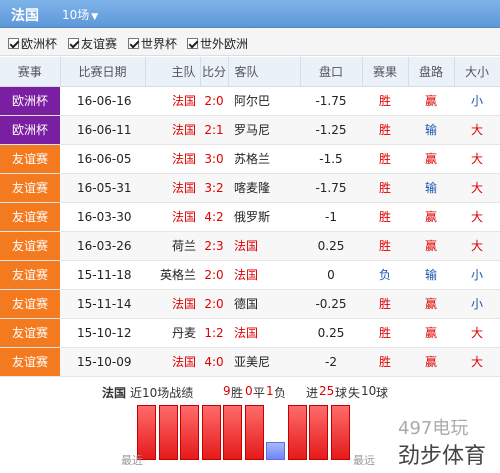 This screenshot has width=500, height=473. What do you see at coordinates (433, 428) in the screenshot?
I see `watermark: 497电玩` at bounding box center [433, 428].